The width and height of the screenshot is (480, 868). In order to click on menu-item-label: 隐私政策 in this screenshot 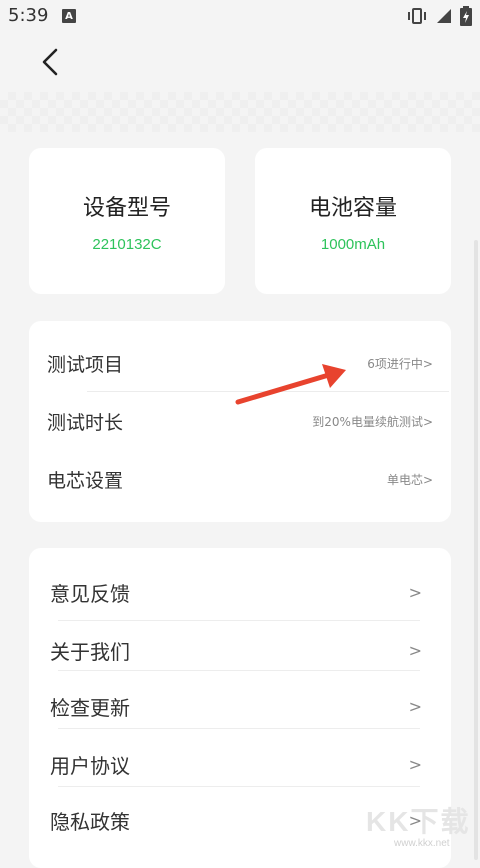, I will do `click(90, 821)`.